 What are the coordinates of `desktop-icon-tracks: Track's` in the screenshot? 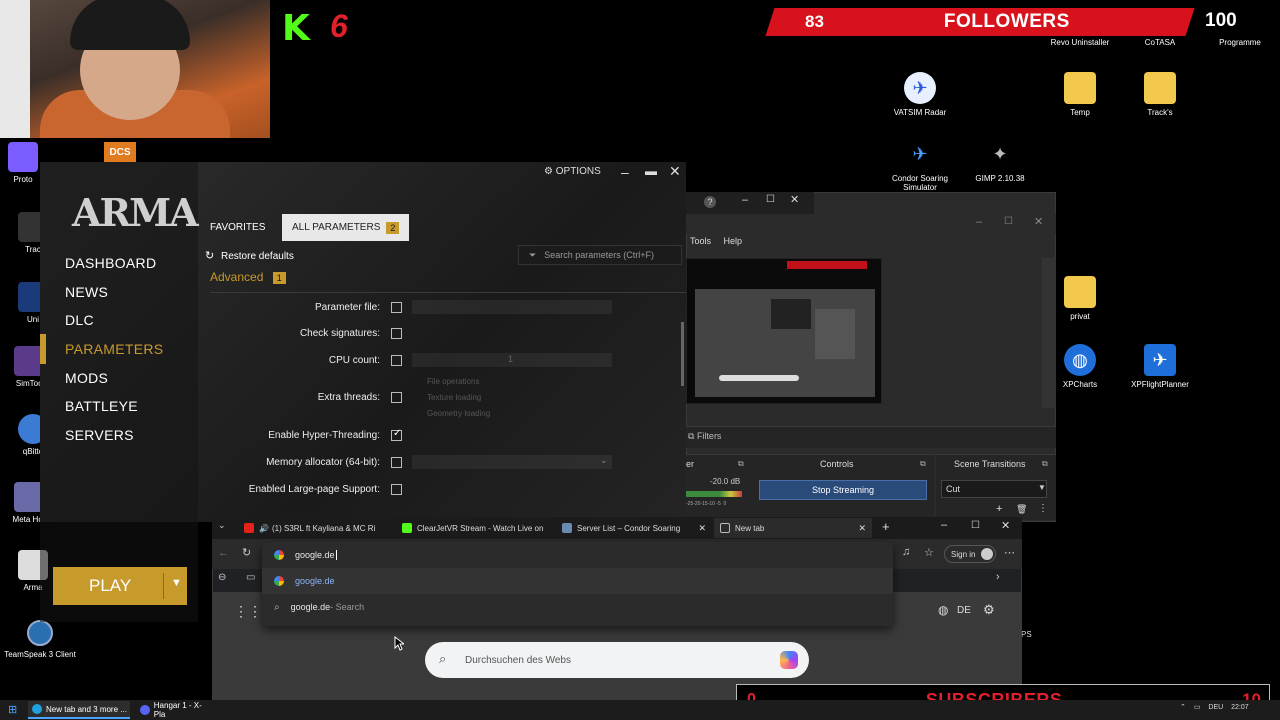 It's located at (1160, 94).